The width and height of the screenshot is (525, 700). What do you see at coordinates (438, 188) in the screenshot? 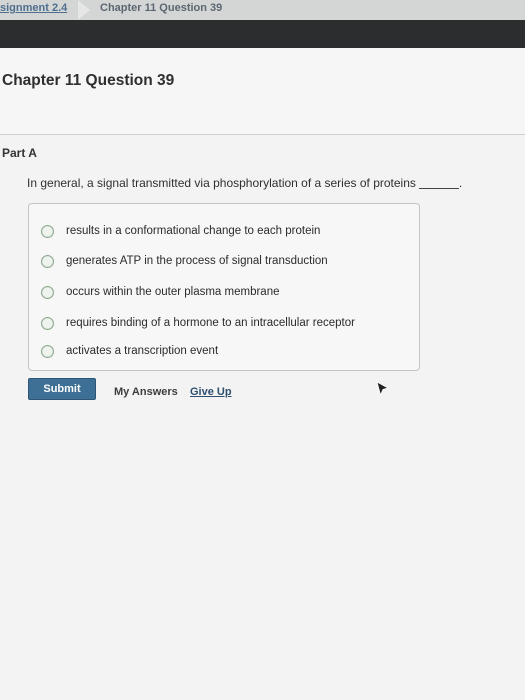
I see `answer-blank` at bounding box center [438, 188].